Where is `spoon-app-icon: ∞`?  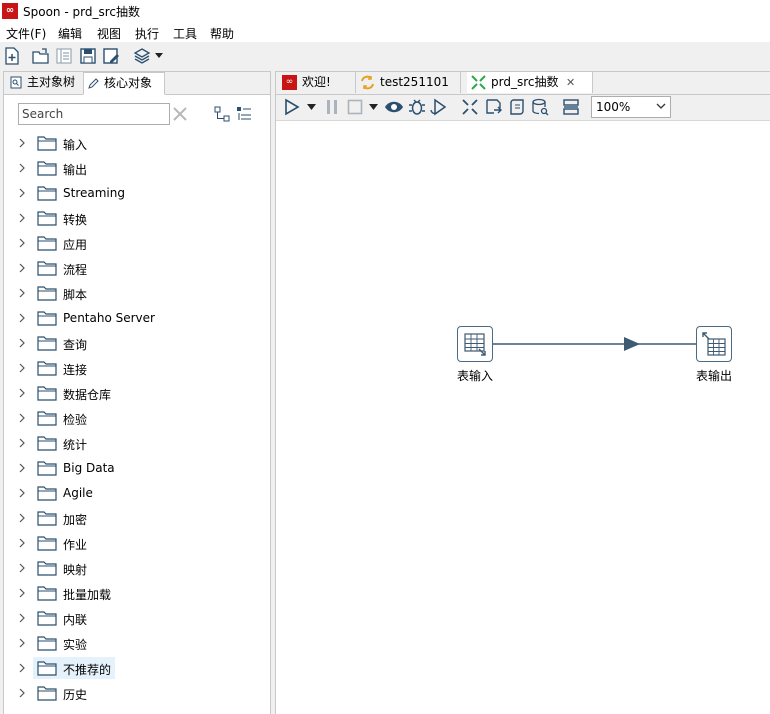 spoon-app-icon: ∞ is located at coordinates (10, 11).